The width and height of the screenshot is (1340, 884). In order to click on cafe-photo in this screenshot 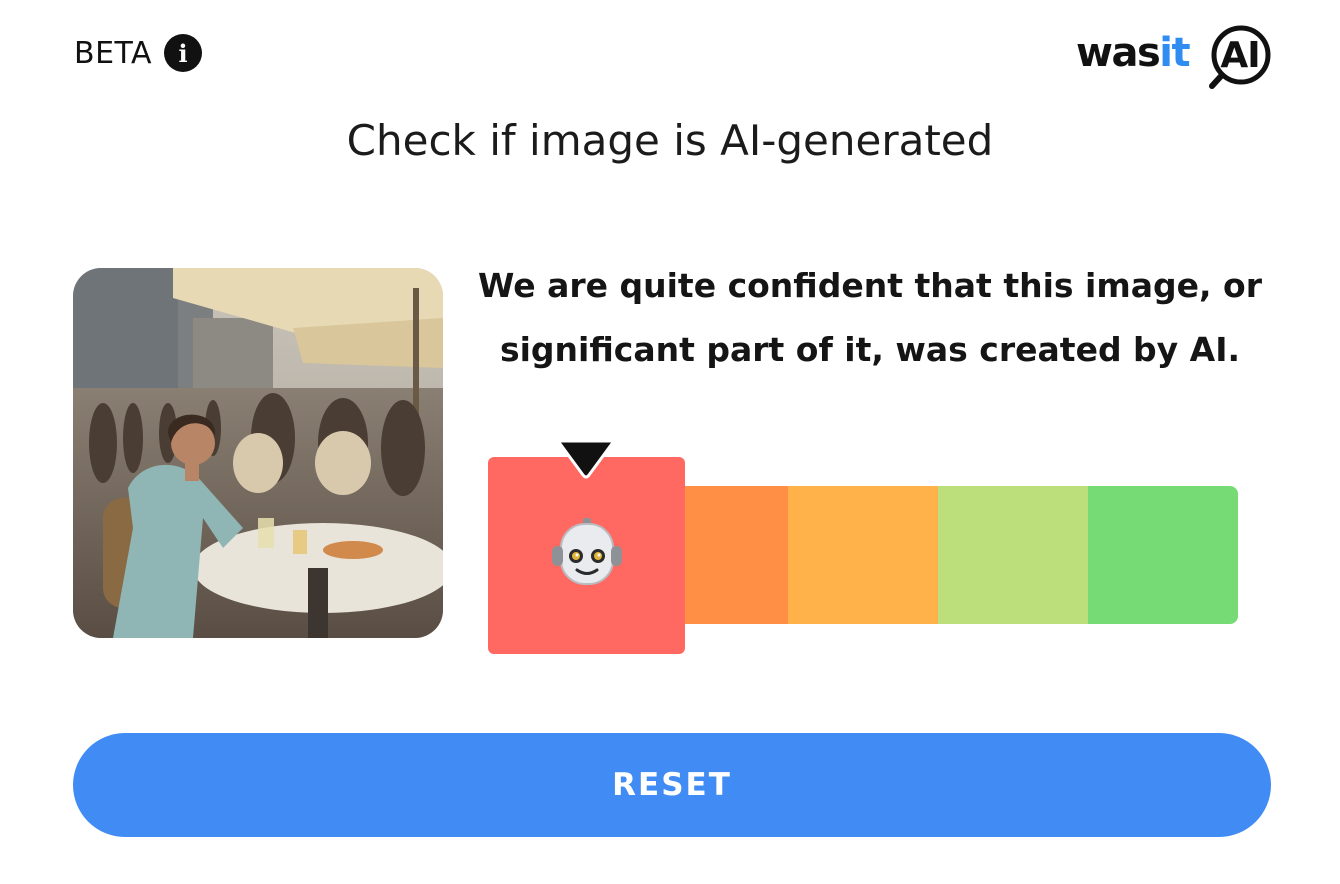, I will do `click(258, 453)`.